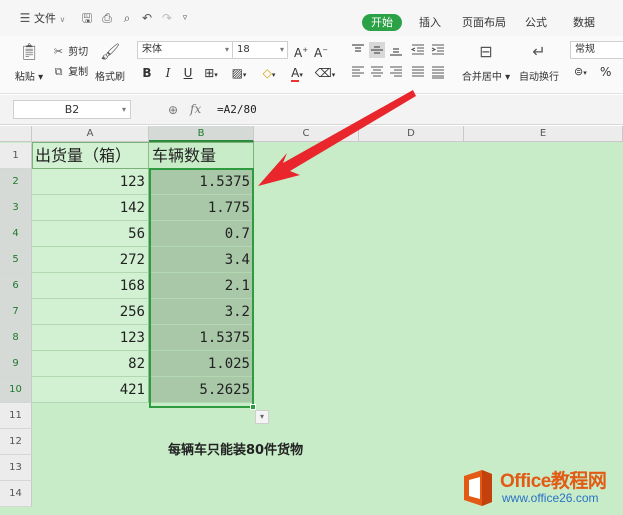  What do you see at coordinates (325, 73) in the screenshot?
I see `clear-format-icon: ⌫▾` at bounding box center [325, 73].